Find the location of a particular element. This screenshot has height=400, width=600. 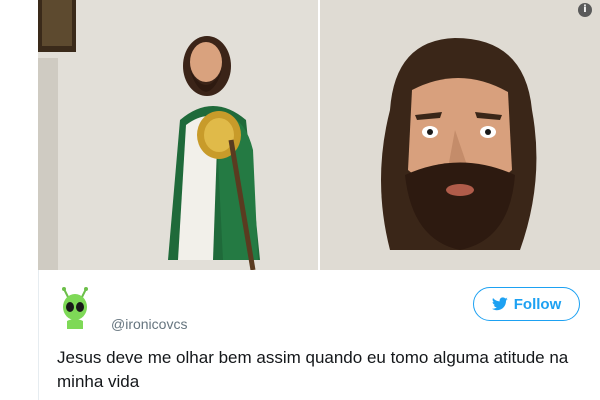

follow-label: Follow is located at coordinates (537, 304).